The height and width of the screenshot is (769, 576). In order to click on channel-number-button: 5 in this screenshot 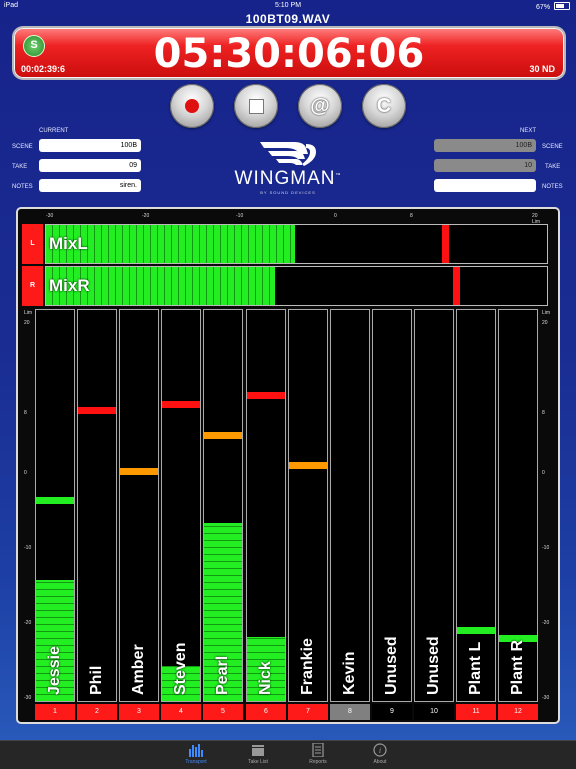, I will do `click(223, 712)`.